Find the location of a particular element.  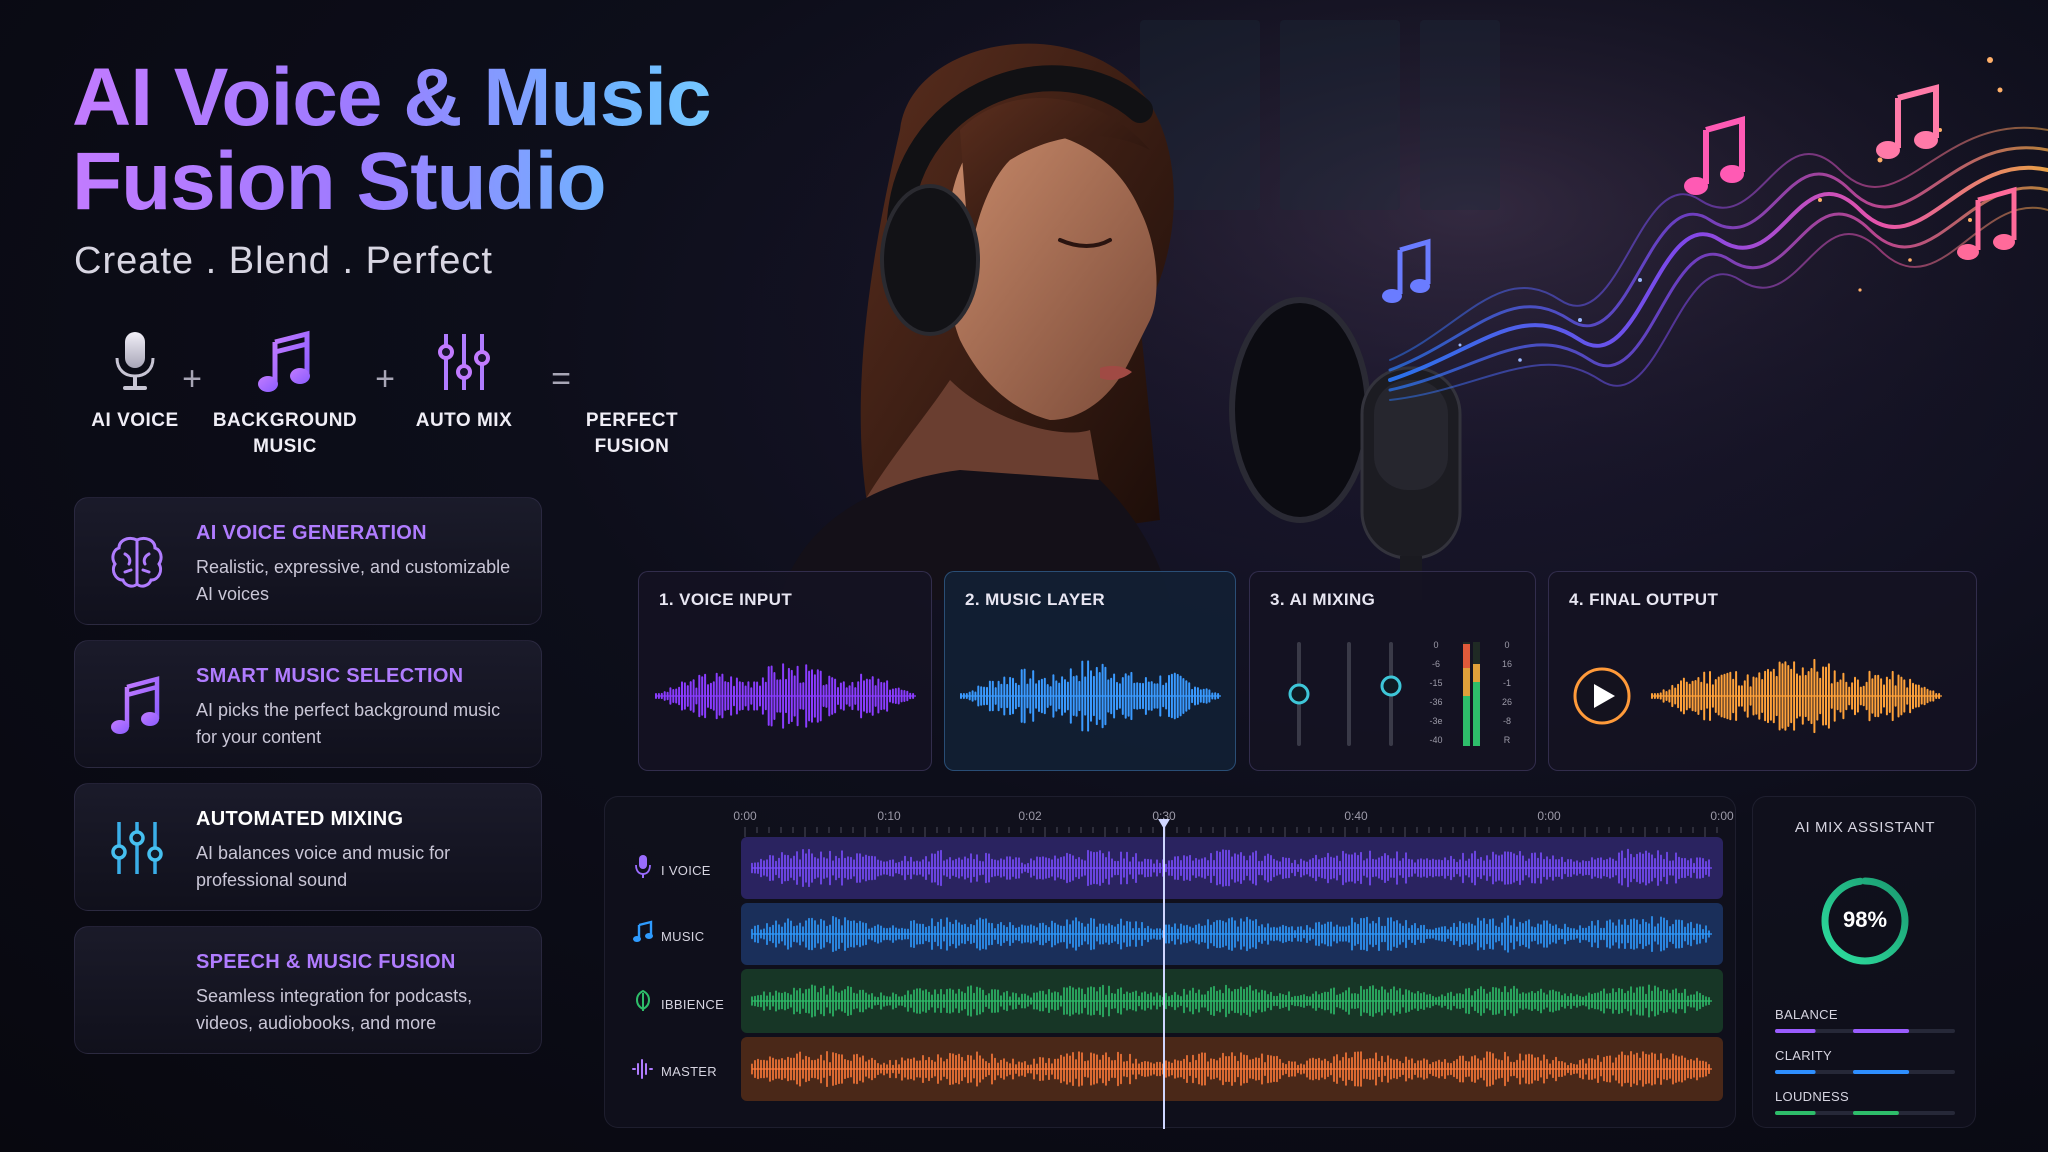

formula-auto-mix: AUTO MIX is located at coordinates (464, 382).